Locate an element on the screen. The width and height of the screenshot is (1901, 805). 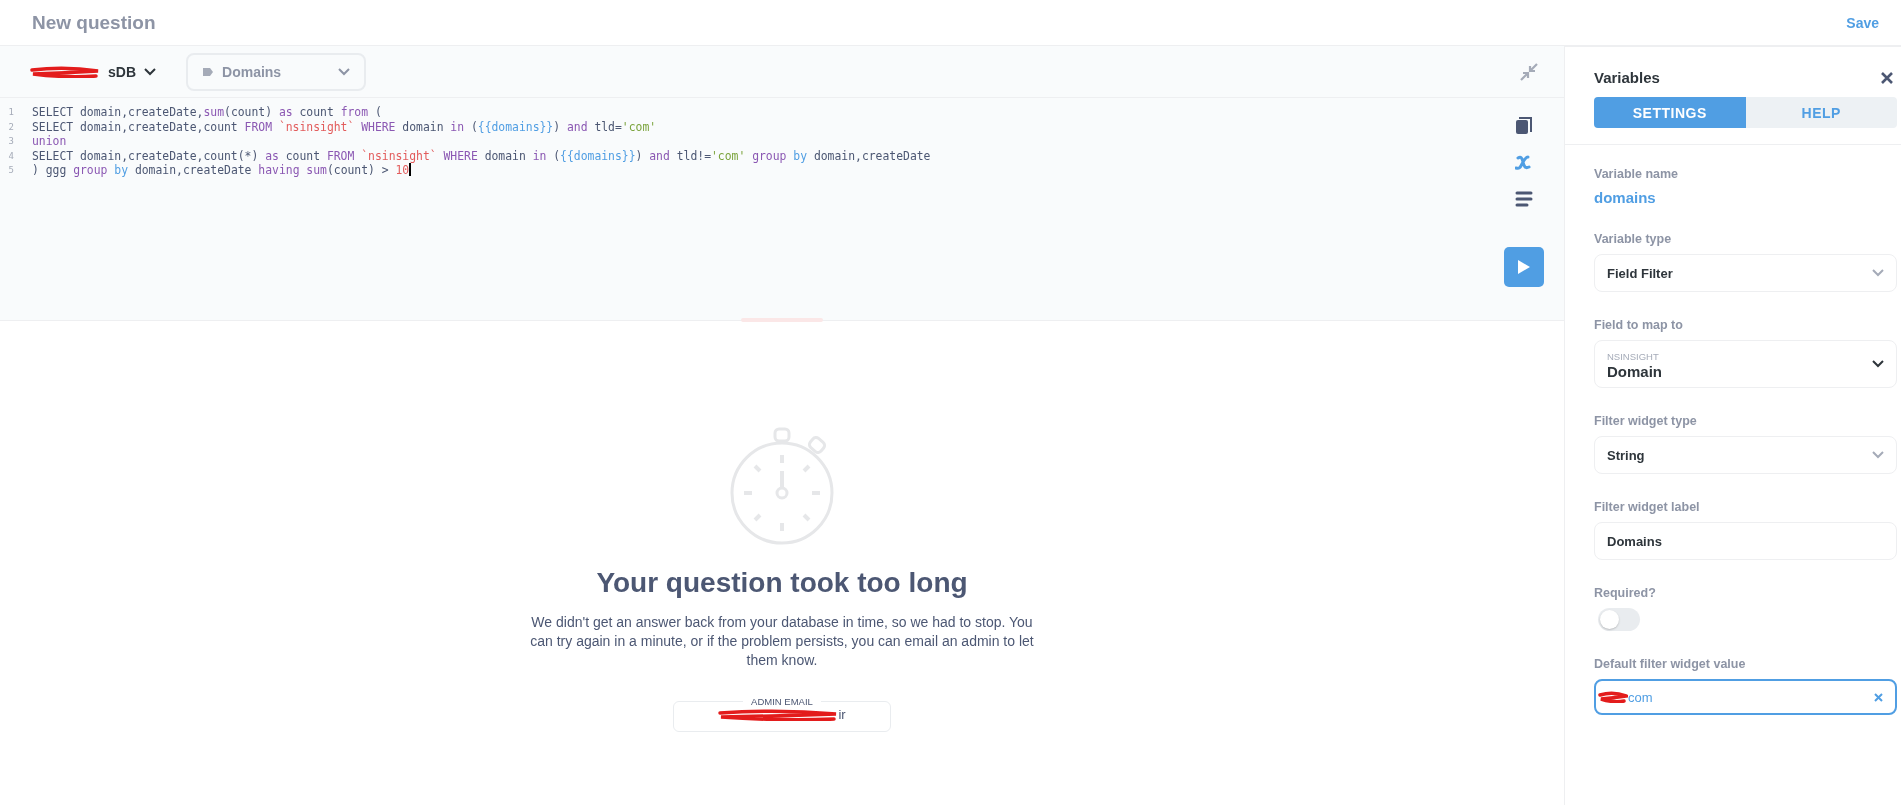
toggle-switch is located at coordinates (1619, 619).